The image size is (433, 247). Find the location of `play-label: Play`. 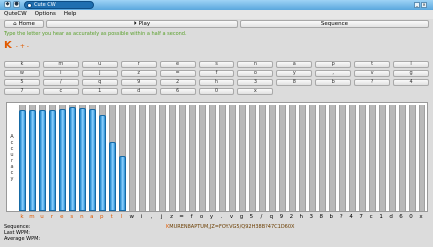

play-label: Play is located at coordinates (144, 24).